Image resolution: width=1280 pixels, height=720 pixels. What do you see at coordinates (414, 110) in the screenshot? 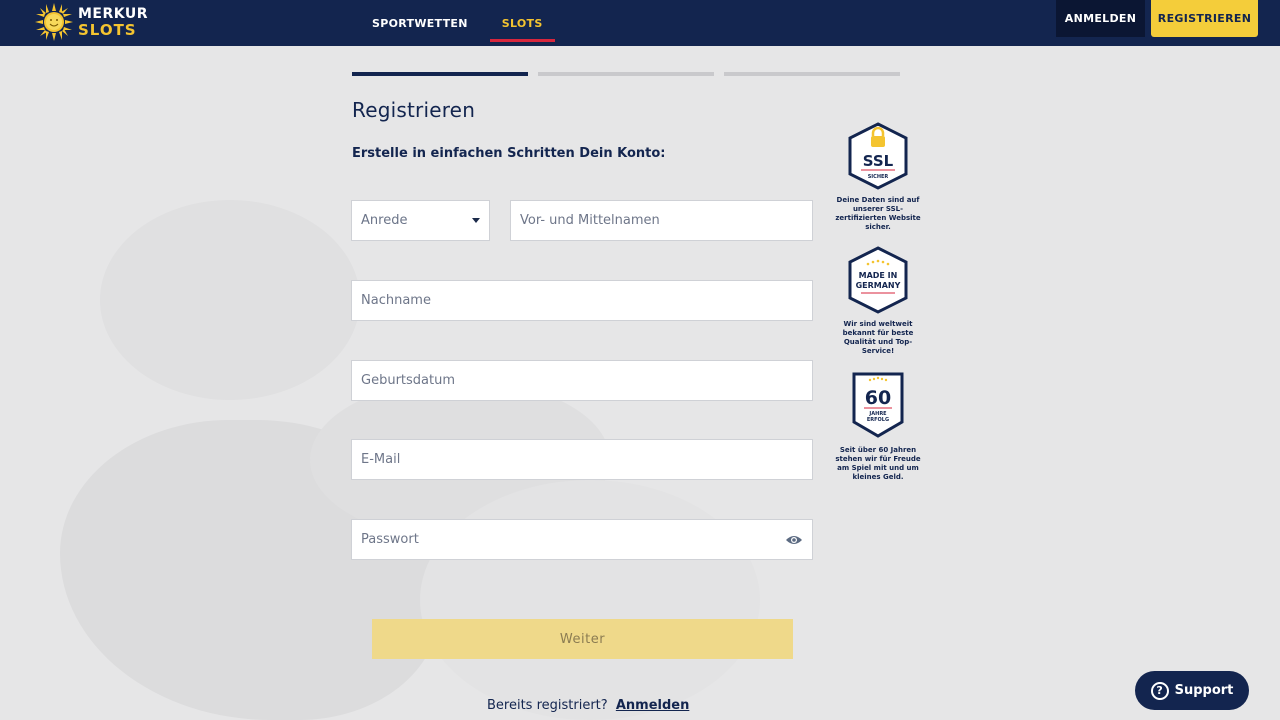
I see `page-title: Registrieren` at bounding box center [414, 110].